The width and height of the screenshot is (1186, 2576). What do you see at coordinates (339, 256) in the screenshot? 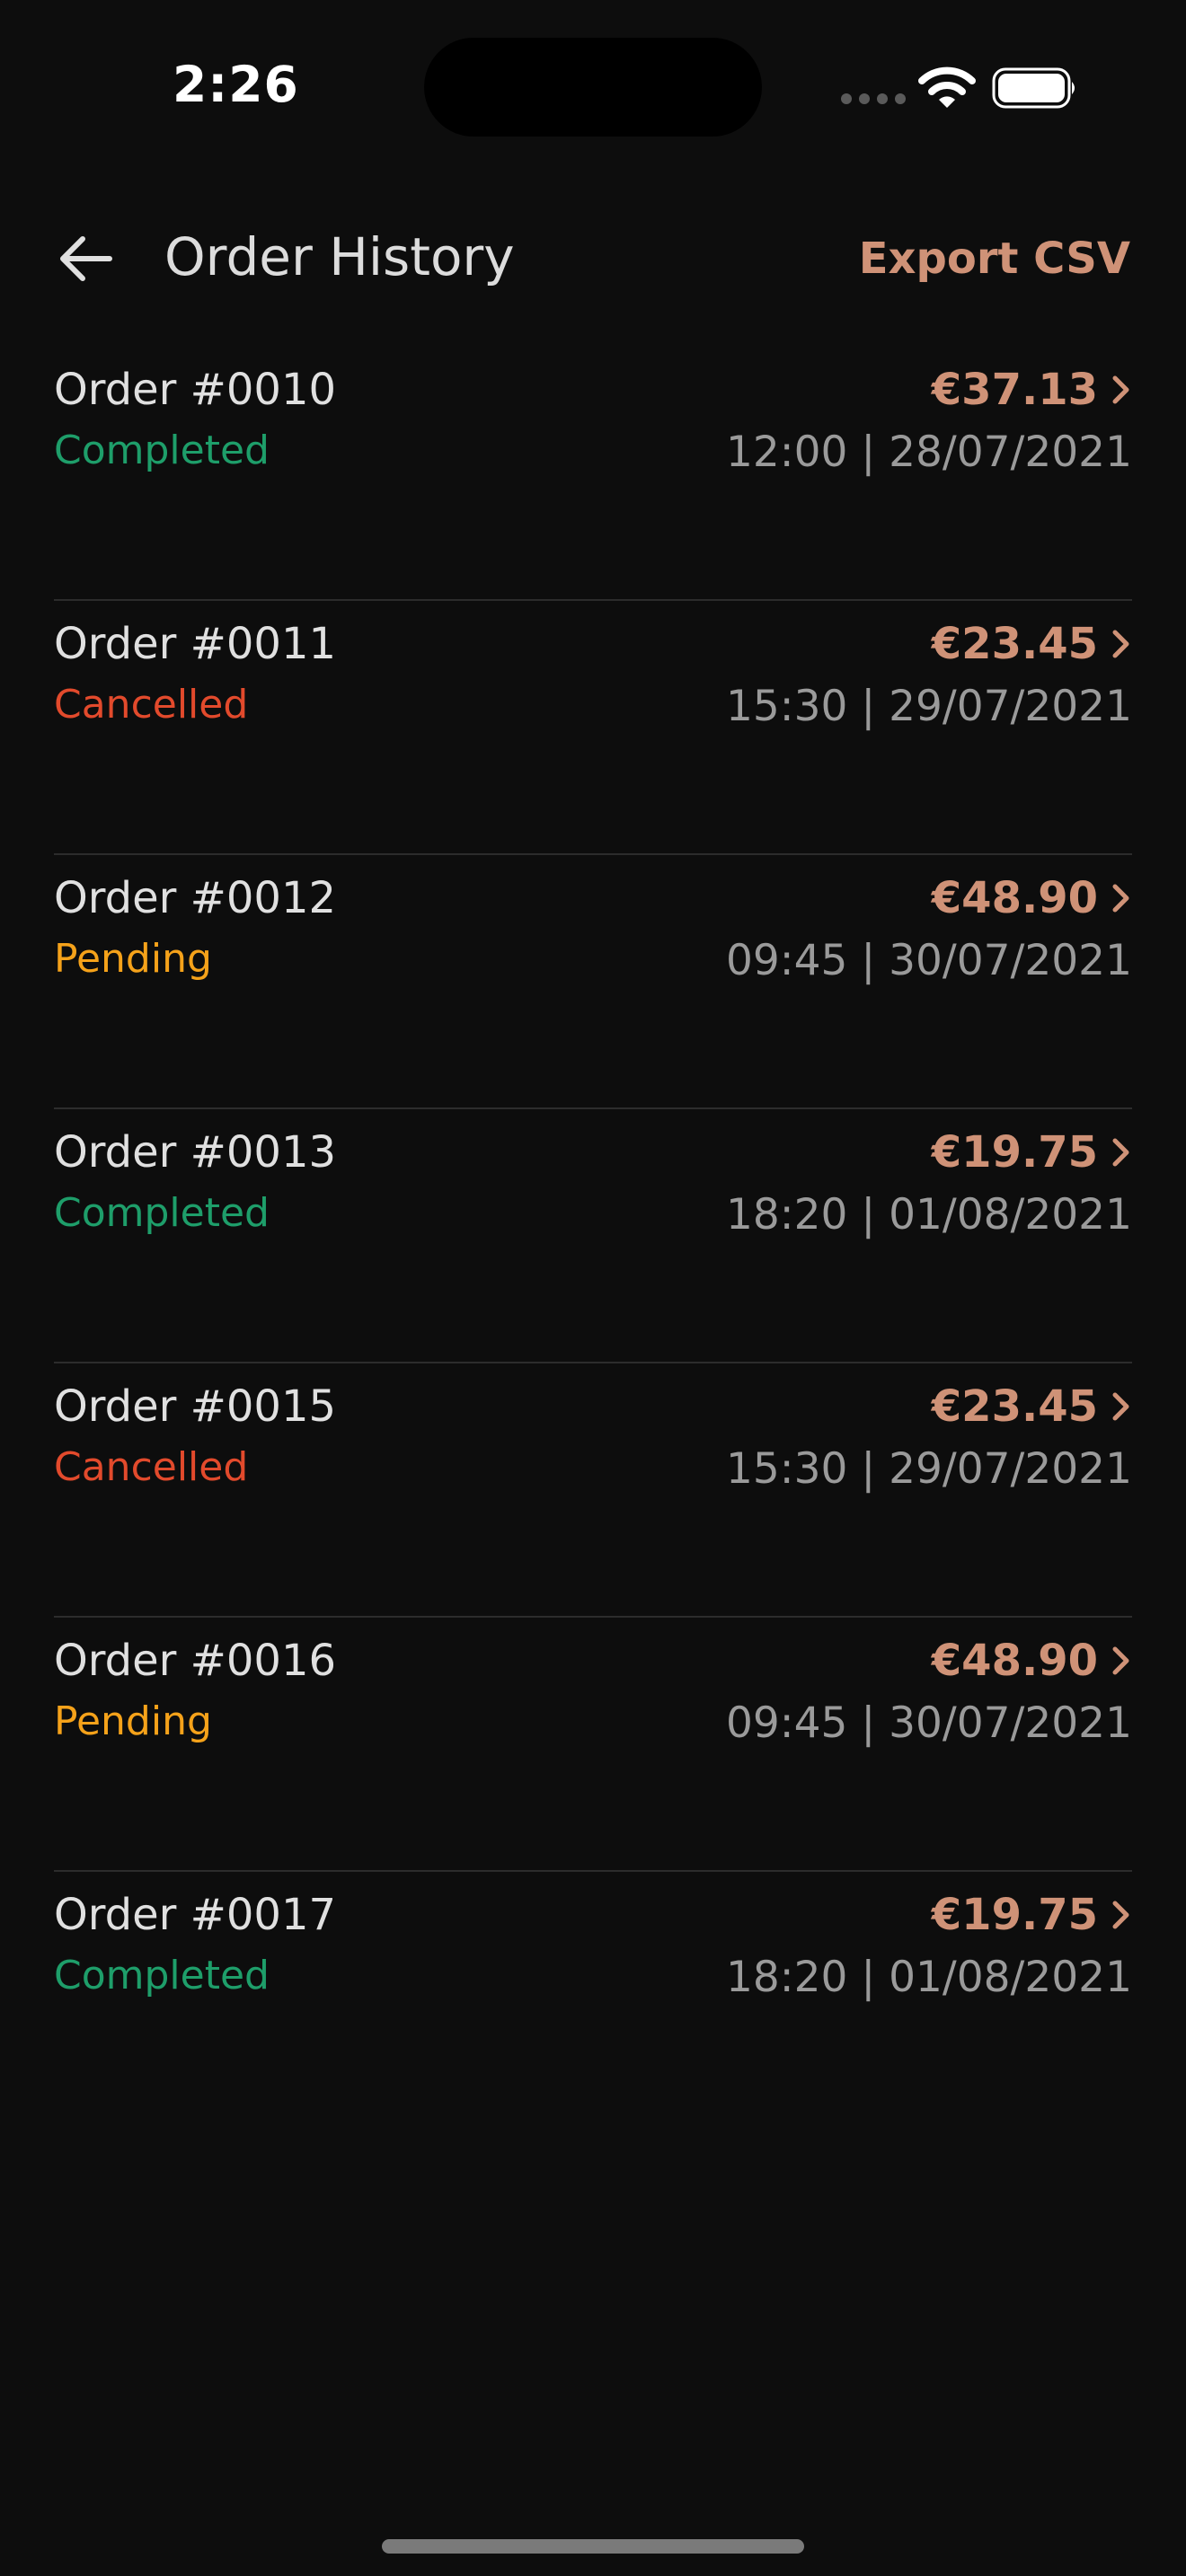
I see `page-title: Order History` at bounding box center [339, 256].